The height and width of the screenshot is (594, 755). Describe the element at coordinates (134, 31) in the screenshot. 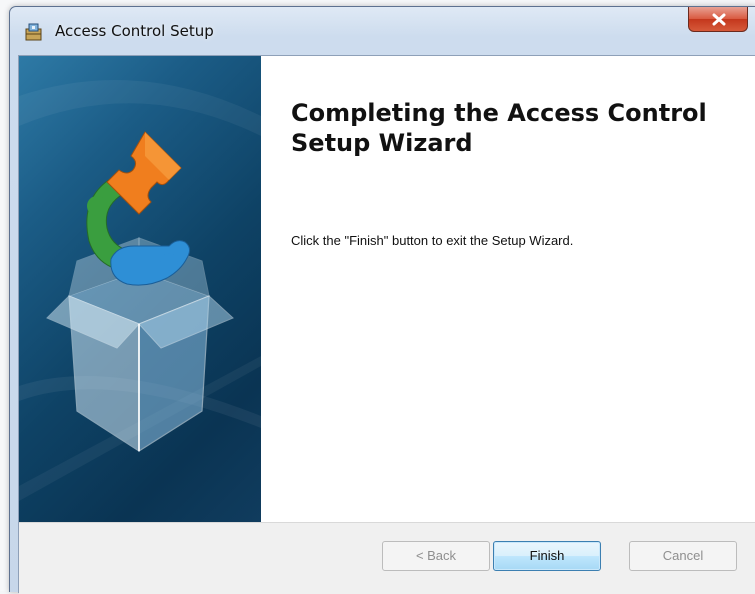

I see `window-title: Access Control Setup` at that location.